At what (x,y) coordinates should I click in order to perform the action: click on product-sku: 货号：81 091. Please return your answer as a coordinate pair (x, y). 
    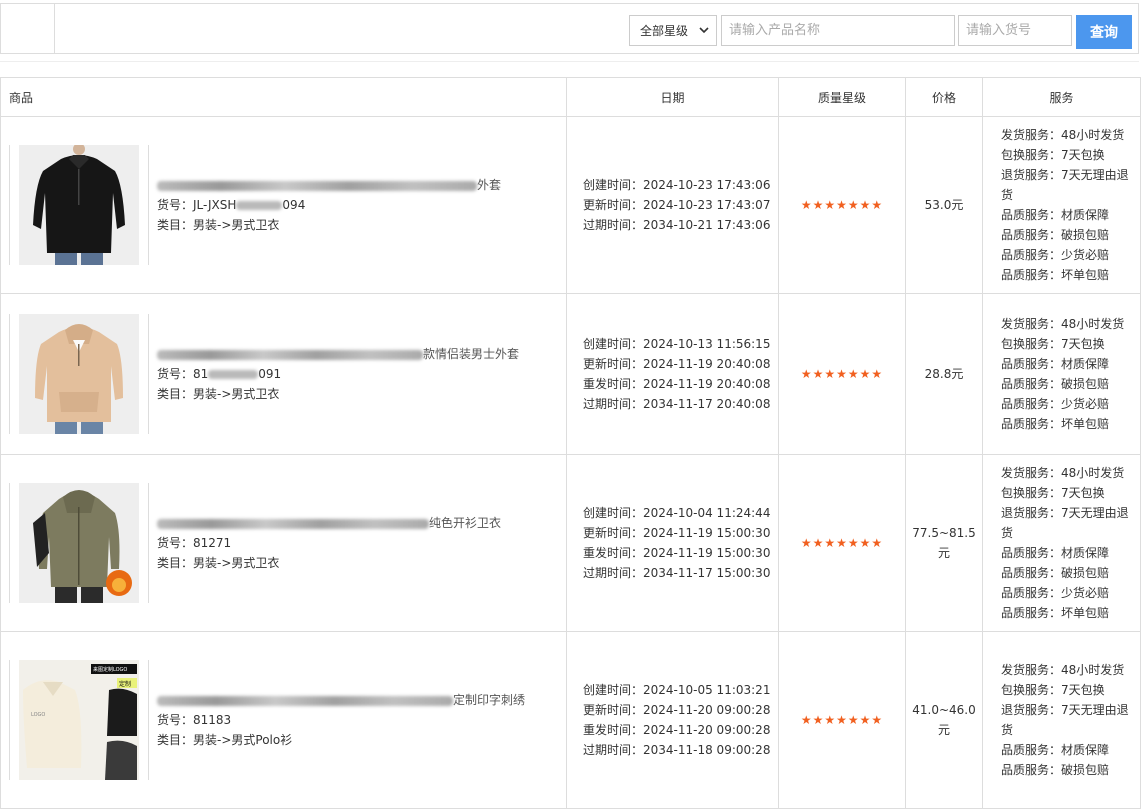
    Looking at the image, I should click on (219, 374).